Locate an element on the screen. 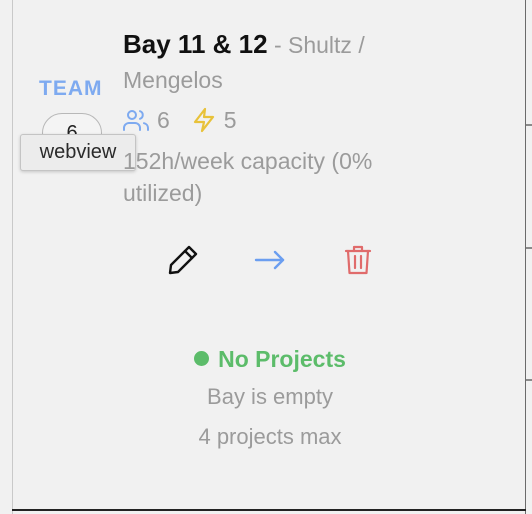 The image size is (532, 514). people-stat: 6 is located at coordinates (146, 120).